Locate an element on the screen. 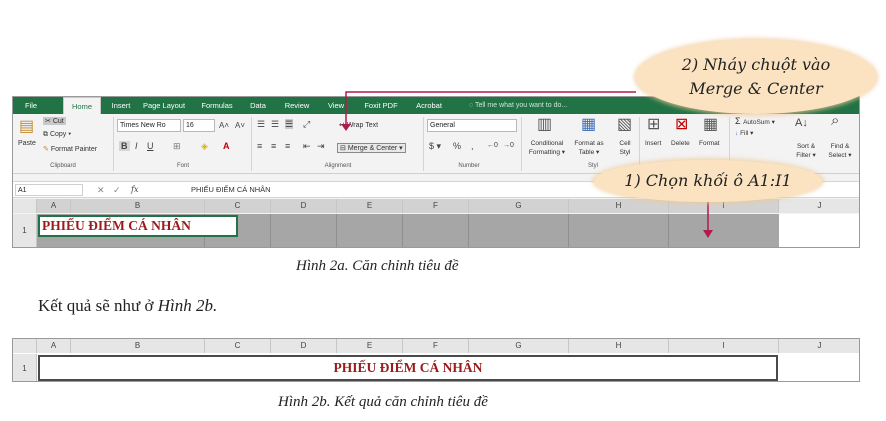 This screenshot has width=886, height=421. column-header-a: A is located at coordinates (54, 346).